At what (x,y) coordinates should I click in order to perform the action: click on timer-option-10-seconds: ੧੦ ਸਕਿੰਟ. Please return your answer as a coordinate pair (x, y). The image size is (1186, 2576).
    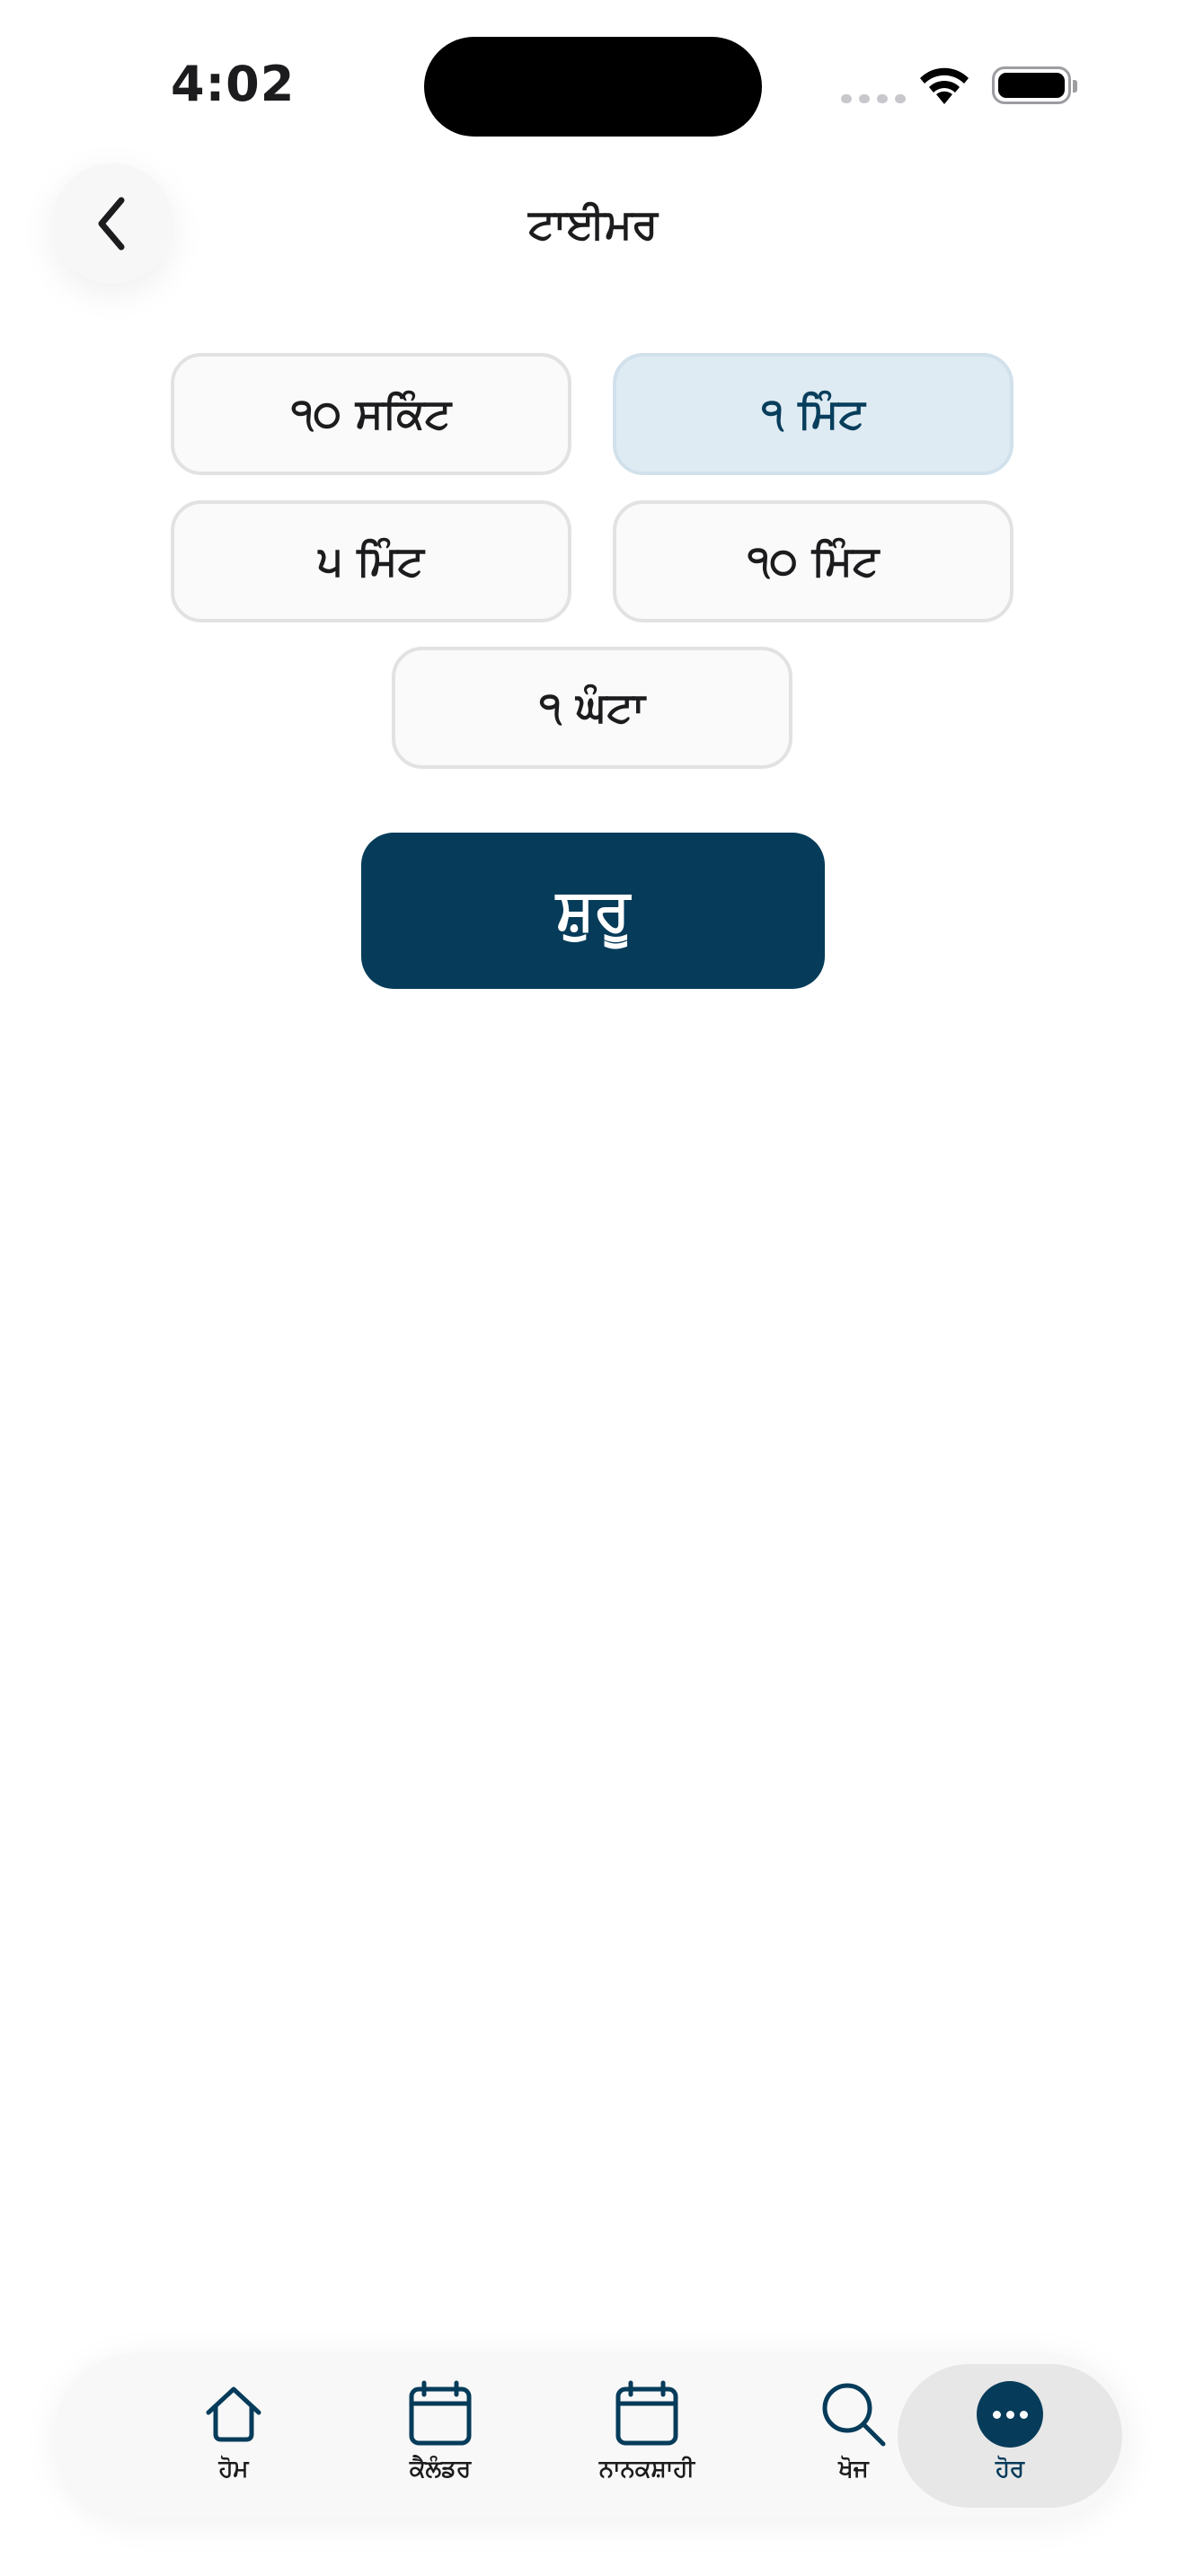
    Looking at the image, I should click on (371, 414).